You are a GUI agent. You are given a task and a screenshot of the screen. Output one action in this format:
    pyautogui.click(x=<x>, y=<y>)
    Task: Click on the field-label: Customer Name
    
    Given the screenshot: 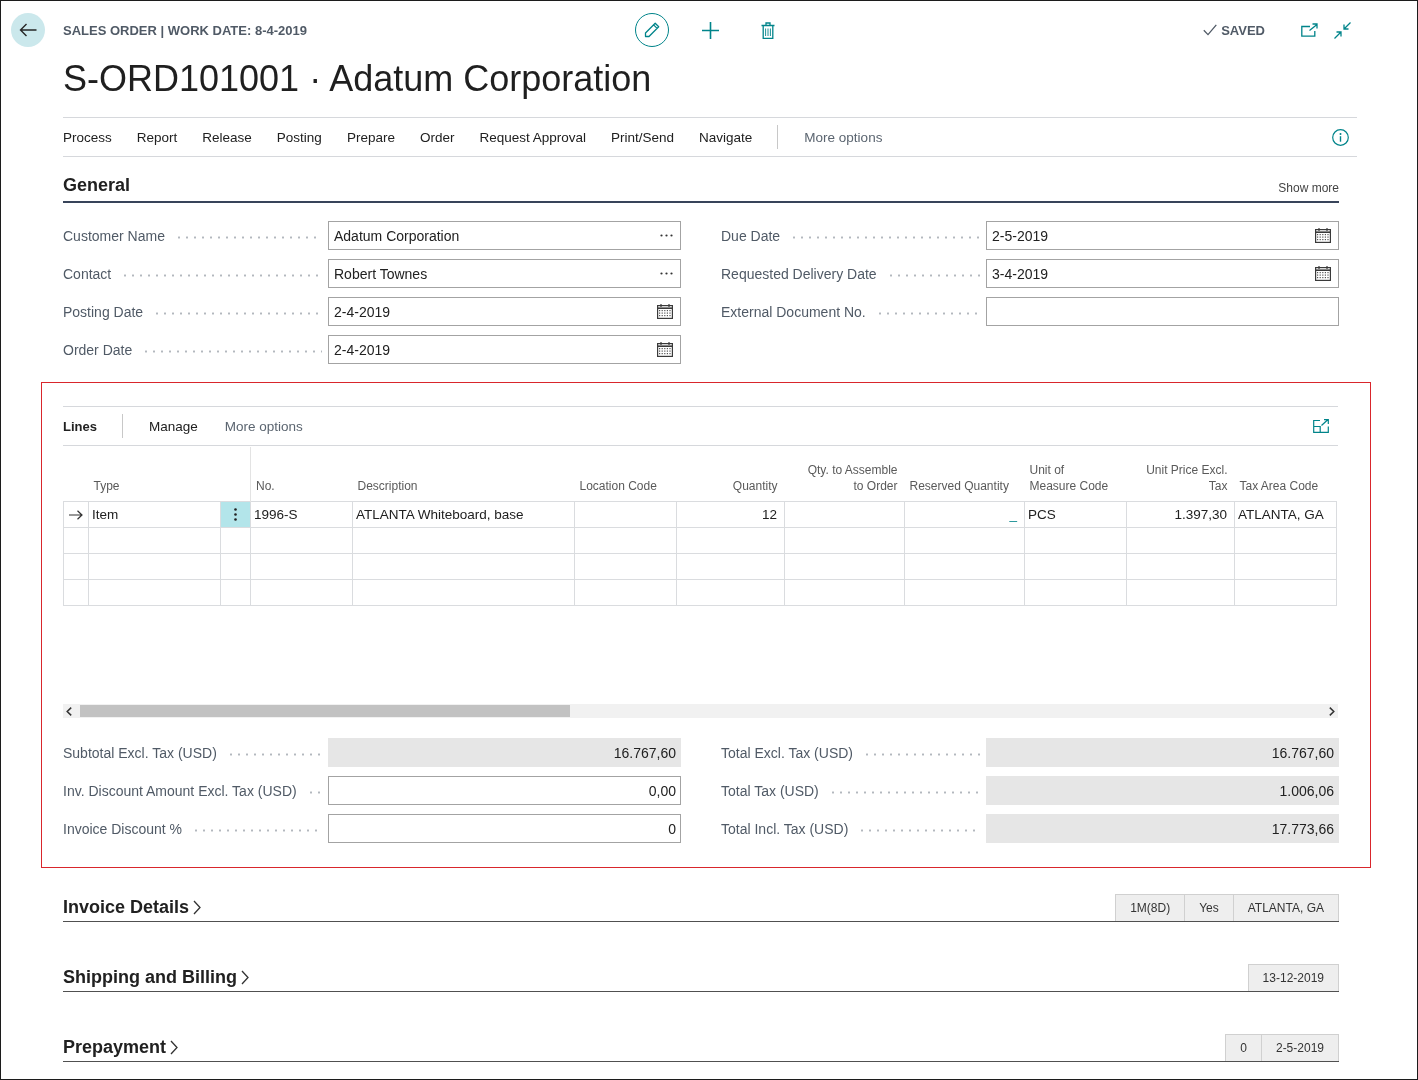 What is the action you would take?
    pyautogui.click(x=114, y=235)
    